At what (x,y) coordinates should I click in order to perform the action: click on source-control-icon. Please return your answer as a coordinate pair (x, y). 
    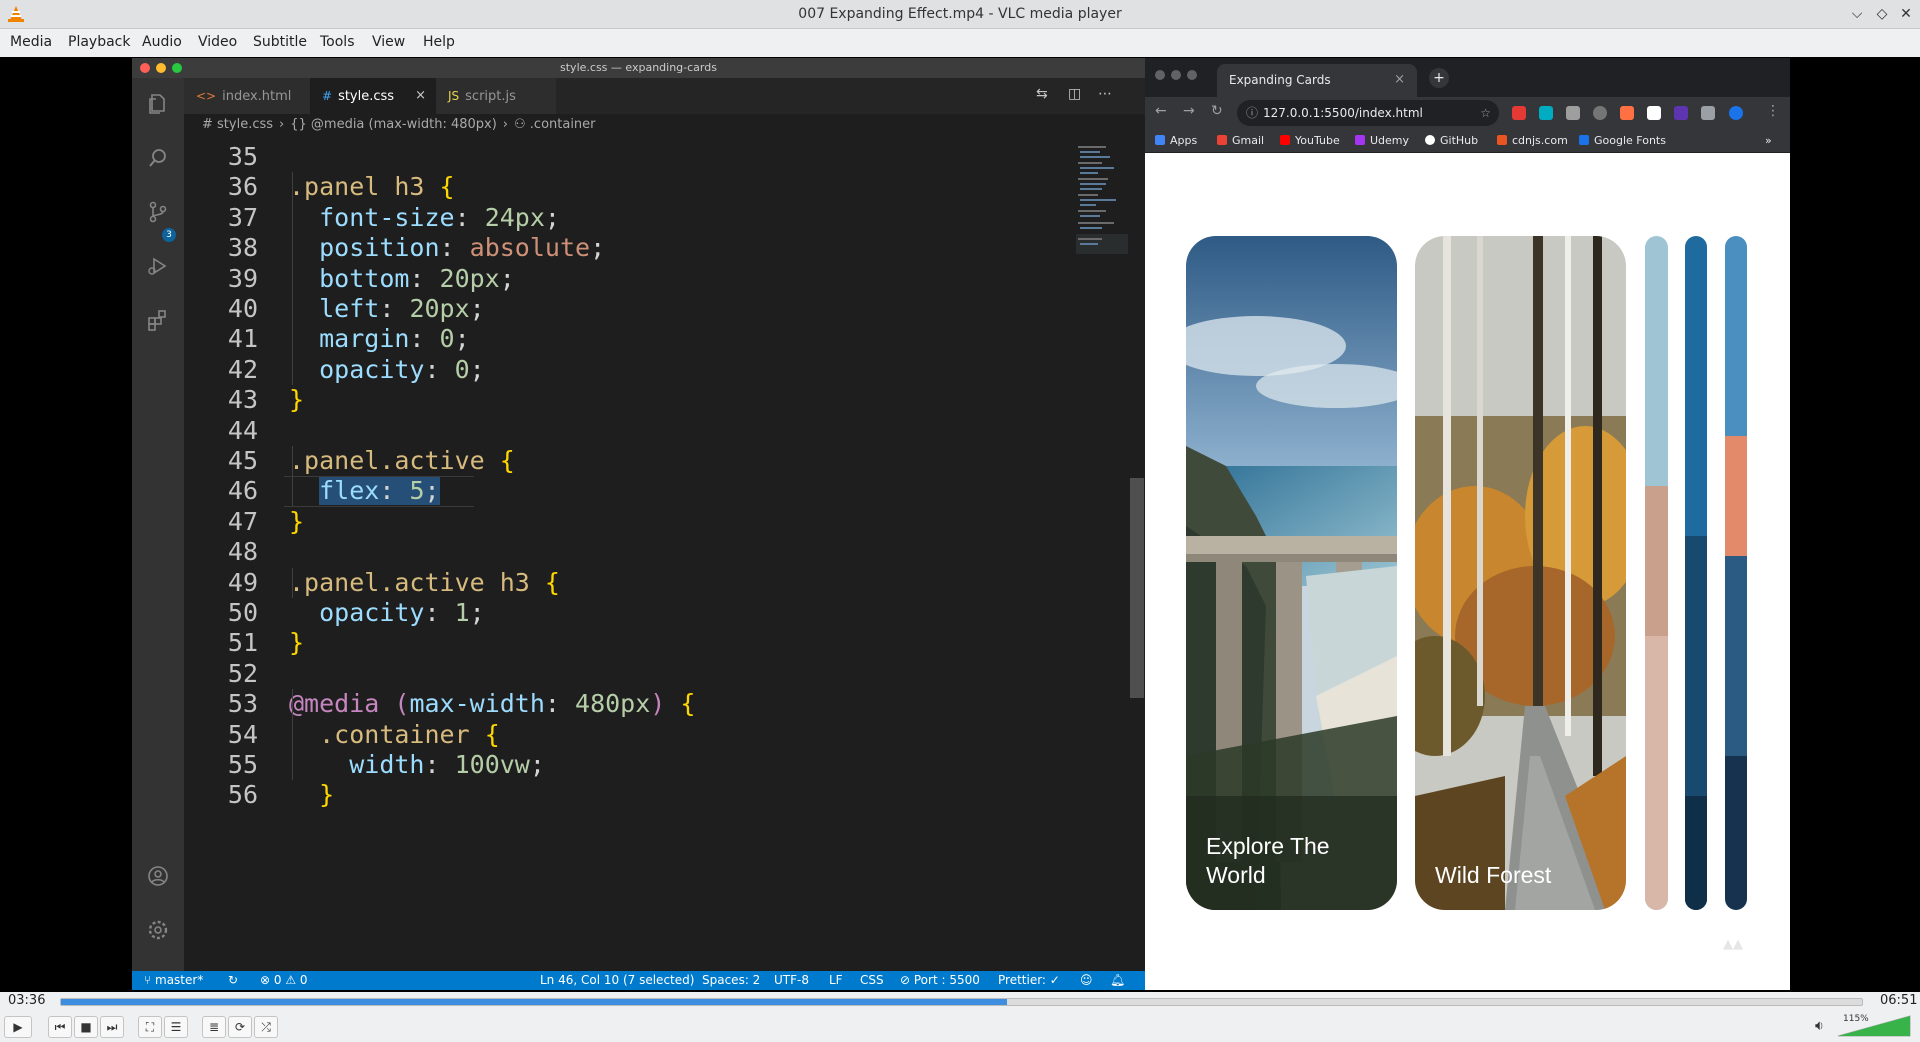
    Looking at the image, I should click on (158, 212).